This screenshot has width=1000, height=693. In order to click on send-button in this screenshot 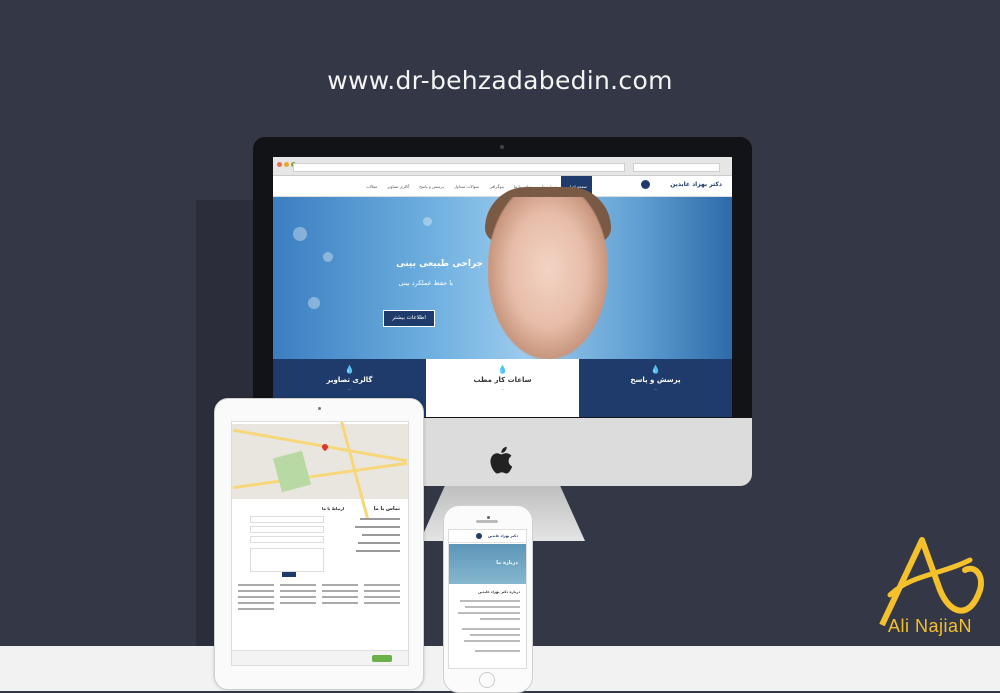, I will do `click(289, 574)`.